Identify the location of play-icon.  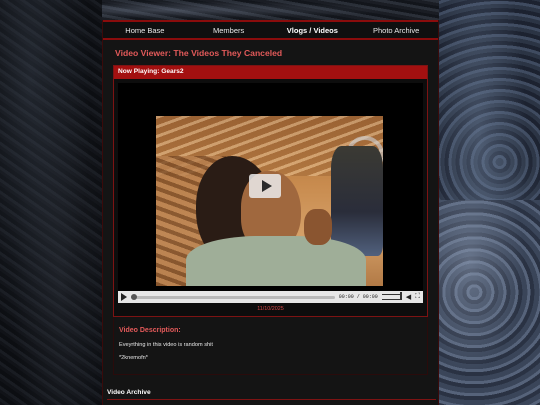
(266, 186).